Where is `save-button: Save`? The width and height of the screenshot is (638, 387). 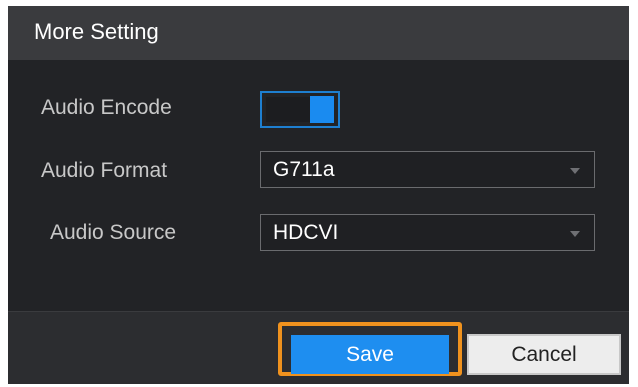 save-button: Save is located at coordinates (370, 354).